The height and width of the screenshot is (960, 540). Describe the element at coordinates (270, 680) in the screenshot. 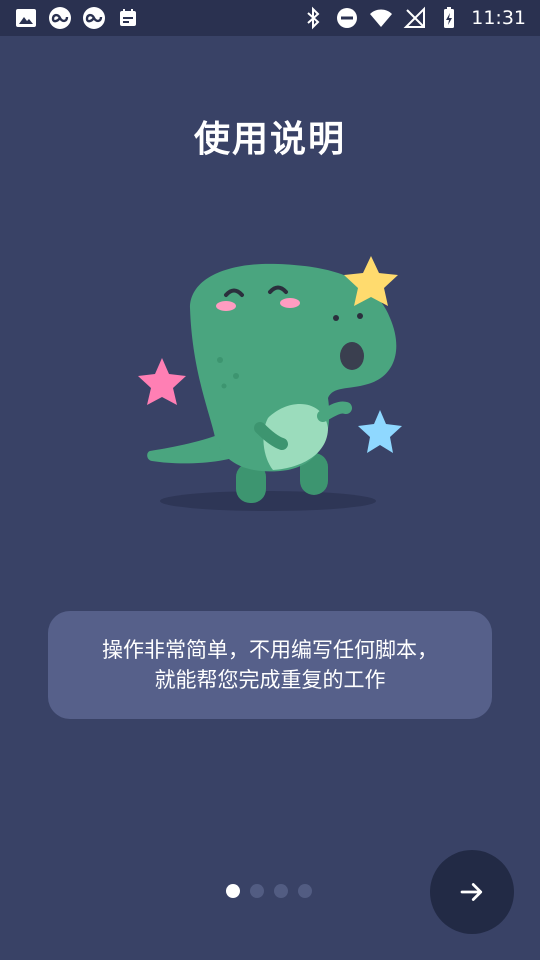

I see `intro-text-line-2: 就能帮您完成重复的工作` at that location.